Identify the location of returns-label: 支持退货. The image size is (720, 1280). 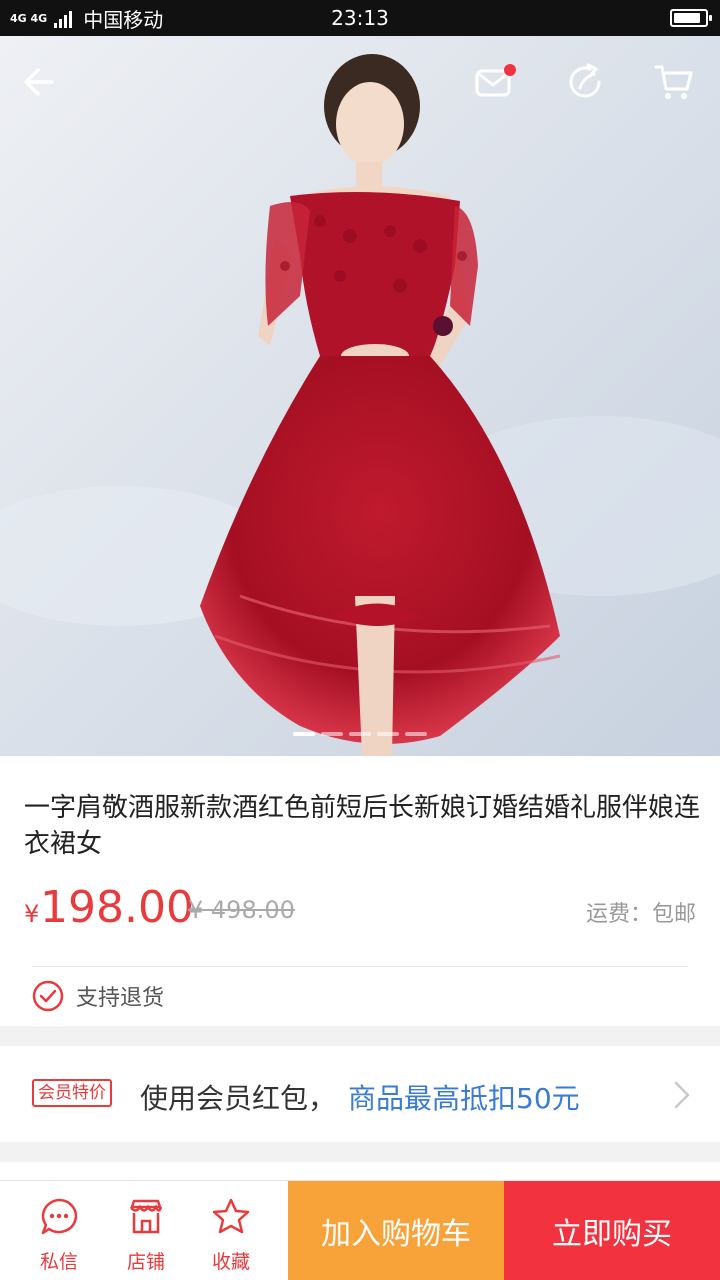
(120, 998).